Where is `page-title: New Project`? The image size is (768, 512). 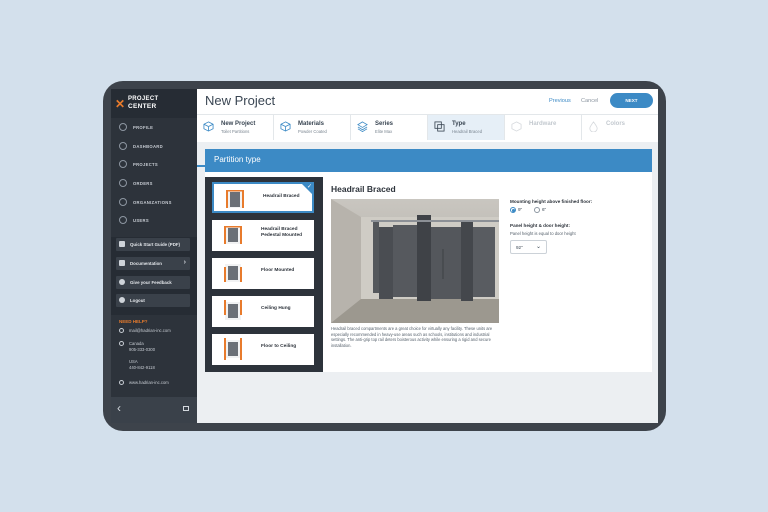
page-title: New Project is located at coordinates (240, 100).